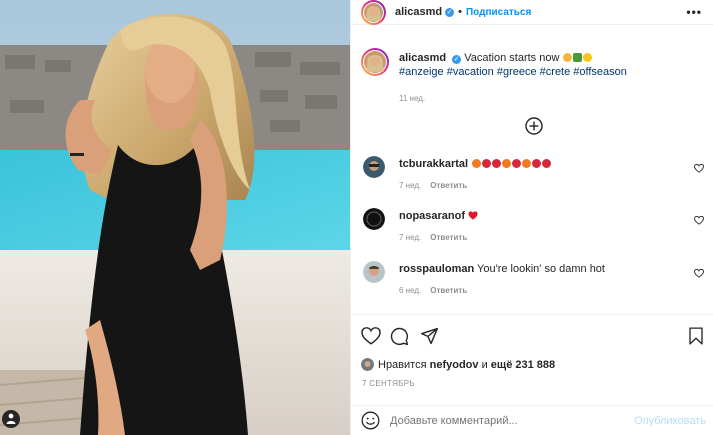 The height and width of the screenshot is (435, 713). Describe the element at coordinates (432, 216) in the screenshot. I see `comment-username: nopasaranof` at that location.